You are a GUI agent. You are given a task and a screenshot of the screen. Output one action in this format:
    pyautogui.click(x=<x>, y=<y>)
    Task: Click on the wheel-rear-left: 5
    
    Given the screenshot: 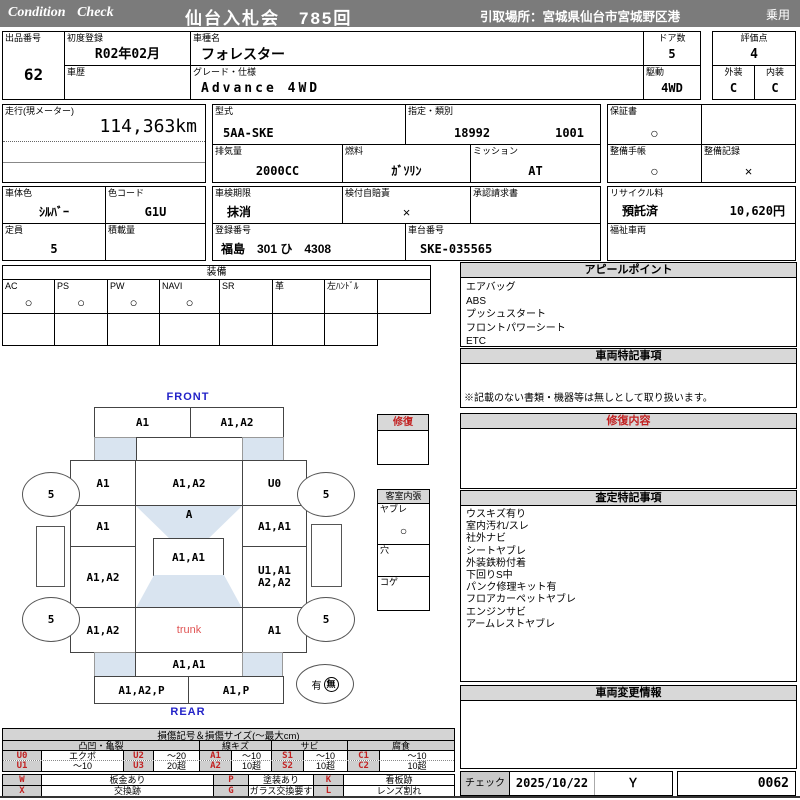 What is the action you would take?
    pyautogui.click(x=51, y=619)
    